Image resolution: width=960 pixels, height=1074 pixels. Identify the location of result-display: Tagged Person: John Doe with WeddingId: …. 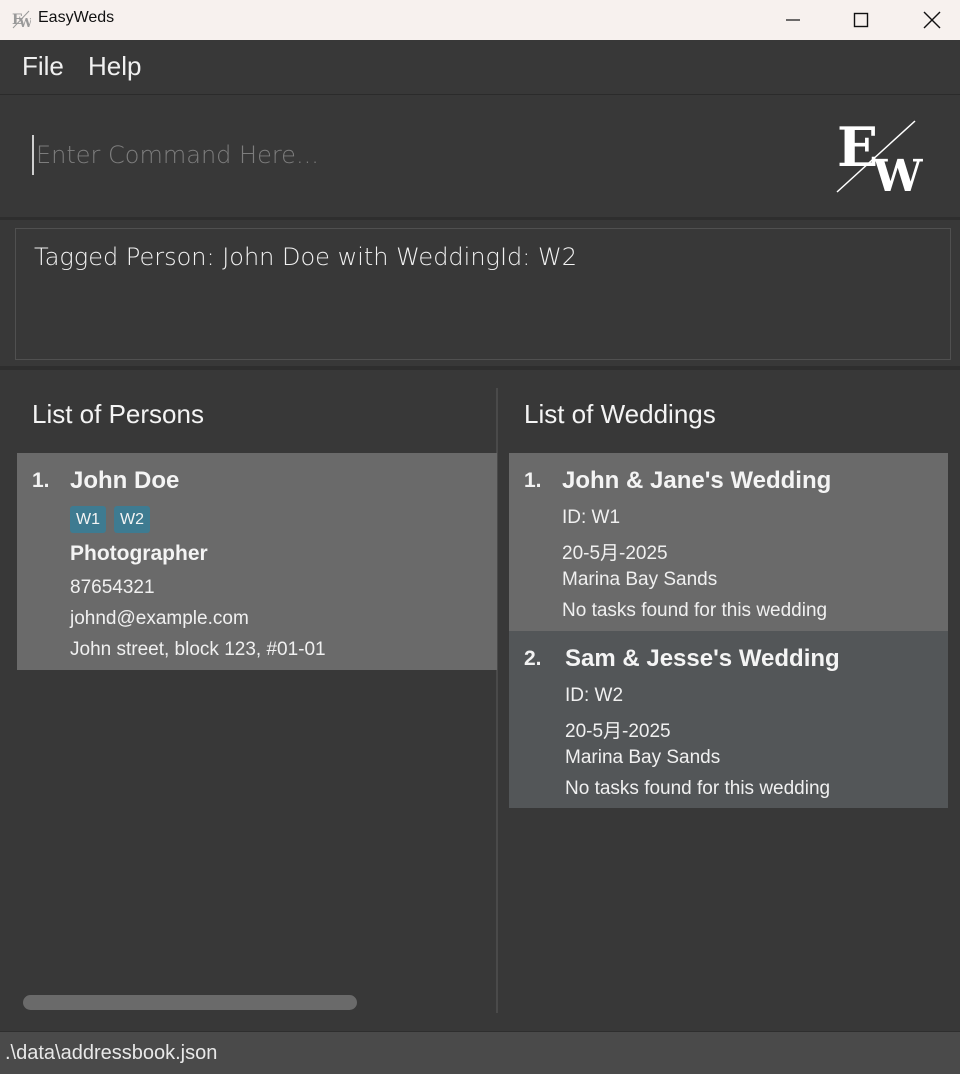
(483, 294).